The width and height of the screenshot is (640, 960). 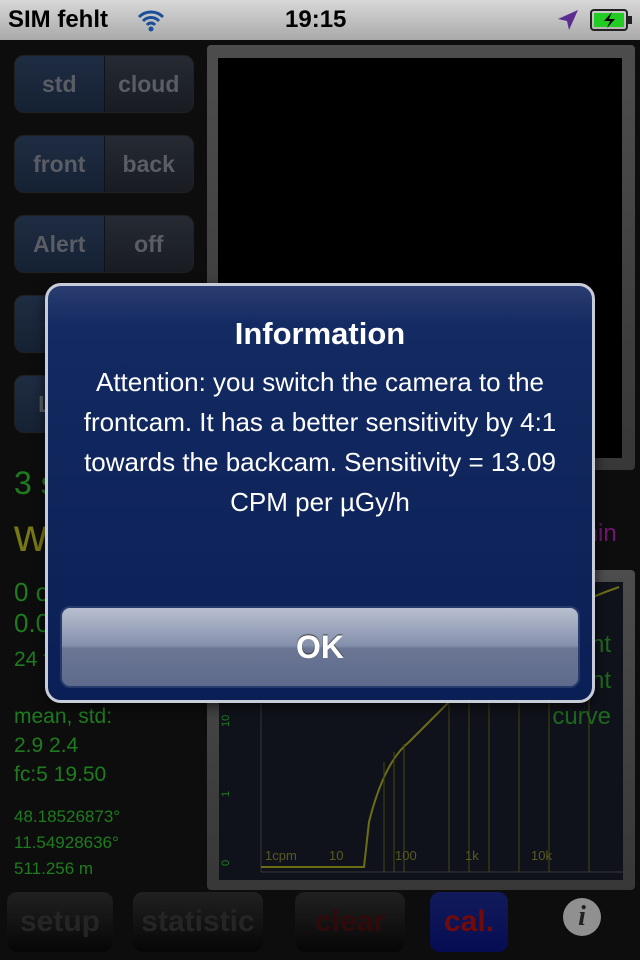 I want to click on carrier-label: SIM fehlt, so click(x=58, y=19).